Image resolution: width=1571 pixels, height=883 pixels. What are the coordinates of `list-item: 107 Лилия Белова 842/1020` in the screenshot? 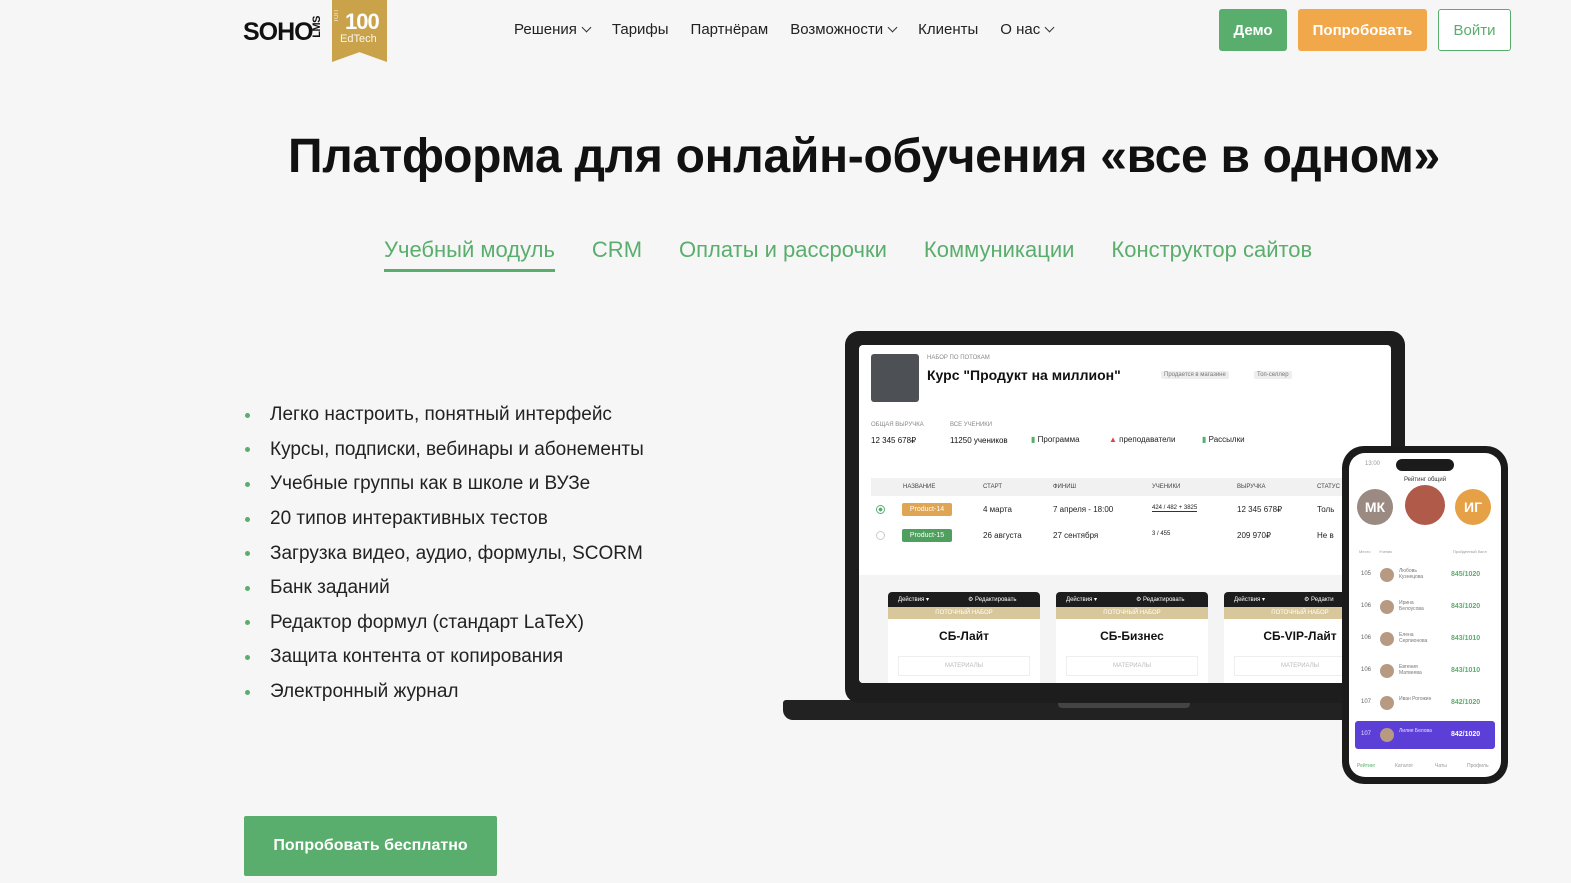 It's located at (1425, 735).